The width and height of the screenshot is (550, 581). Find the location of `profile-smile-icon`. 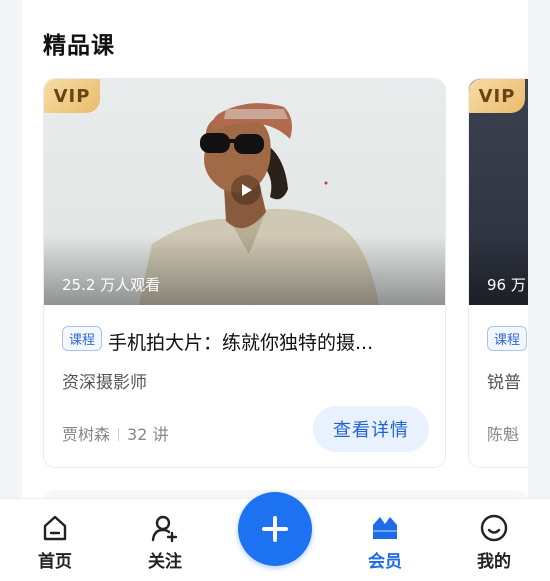

profile-smile-icon is located at coordinates (494, 528).